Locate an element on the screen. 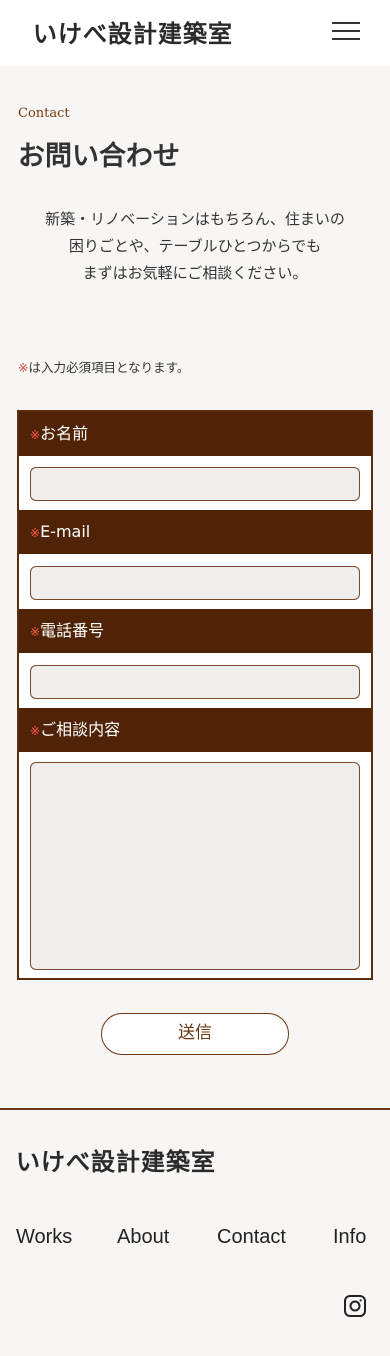 The width and height of the screenshot is (390, 1356). required-note: ※は入力必須項目となります。 is located at coordinates (103, 366).